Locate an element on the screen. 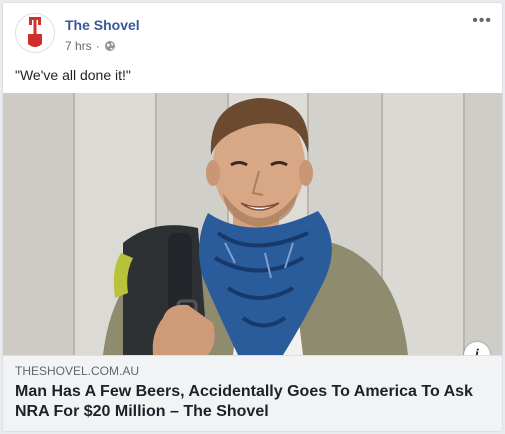 The width and height of the screenshot is (505, 434). page-avatar is located at coordinates (35, 33).